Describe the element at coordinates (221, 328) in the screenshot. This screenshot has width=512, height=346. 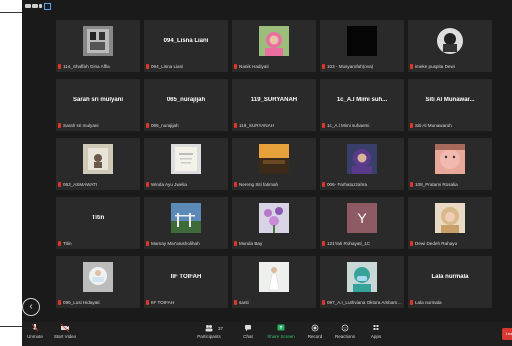
I see `participants-count: 37` at that location.